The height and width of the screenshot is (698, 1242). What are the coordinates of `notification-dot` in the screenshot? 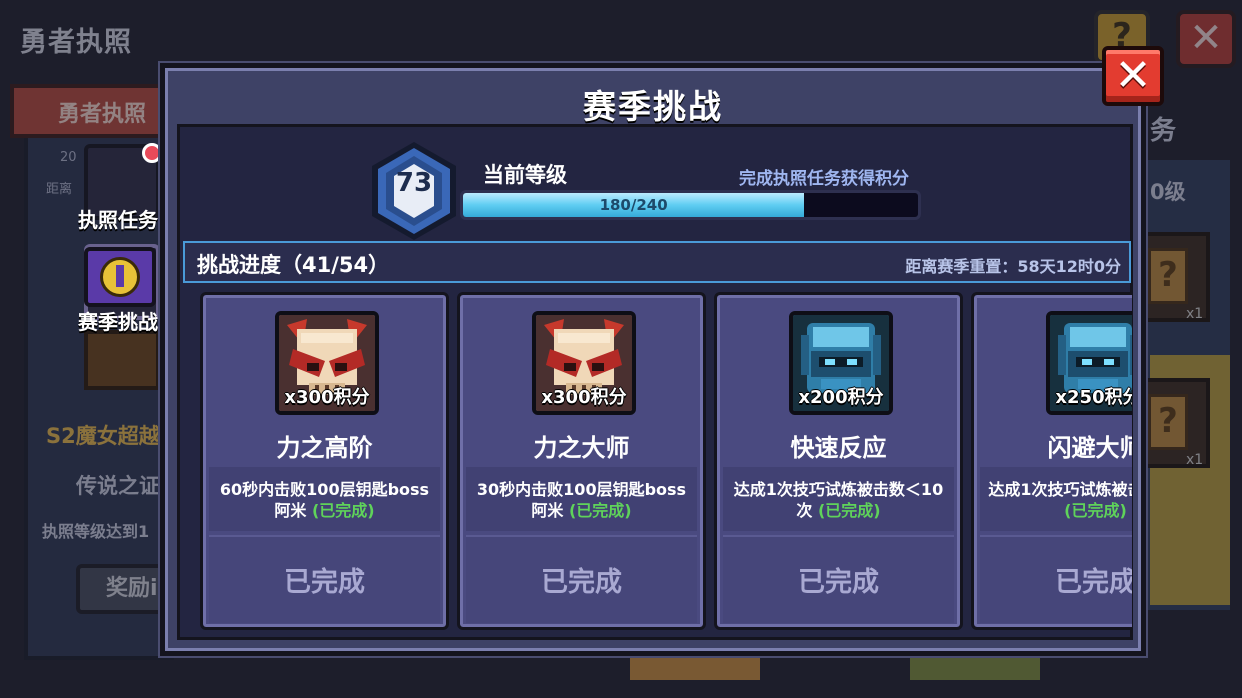 It's located at (152, 153).